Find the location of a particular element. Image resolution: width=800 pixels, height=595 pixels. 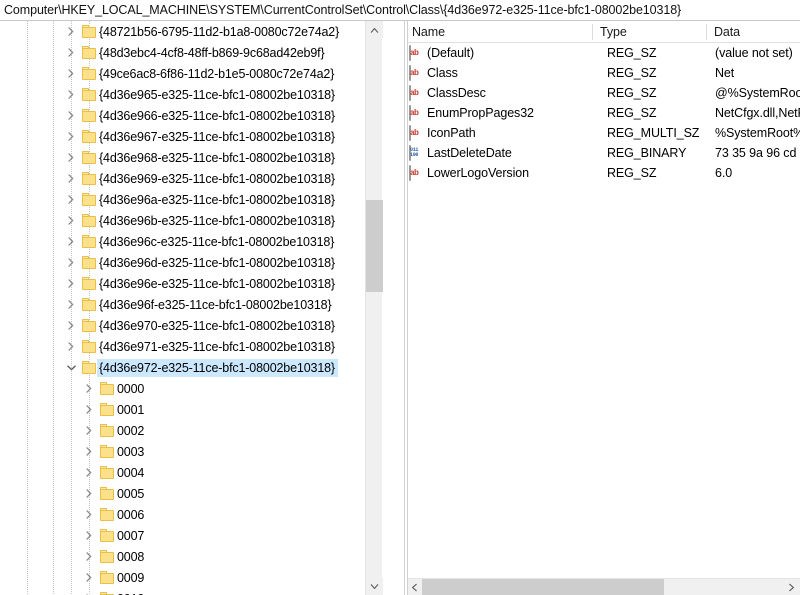

tree-item: {48d3ebc4-4cf8-48ff-b869-9c68ad42eb9f} is located at coordinates (191, 52).